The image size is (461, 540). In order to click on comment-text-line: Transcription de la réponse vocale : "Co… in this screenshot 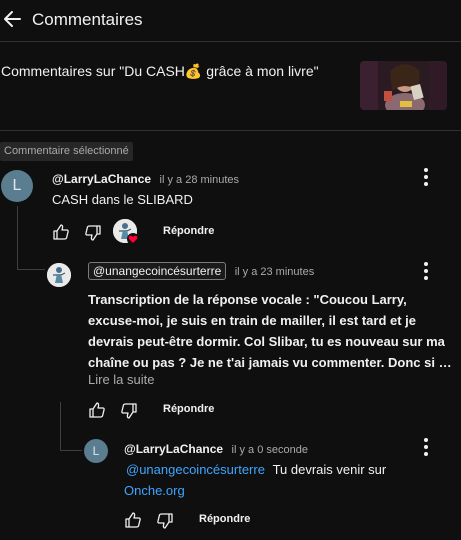, I will do `click(247, 299)`.